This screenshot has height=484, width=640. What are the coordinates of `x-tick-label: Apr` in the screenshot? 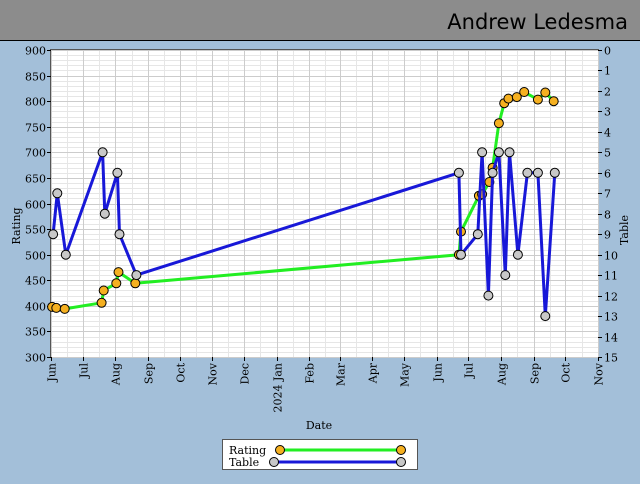 It's located at (373, 373).